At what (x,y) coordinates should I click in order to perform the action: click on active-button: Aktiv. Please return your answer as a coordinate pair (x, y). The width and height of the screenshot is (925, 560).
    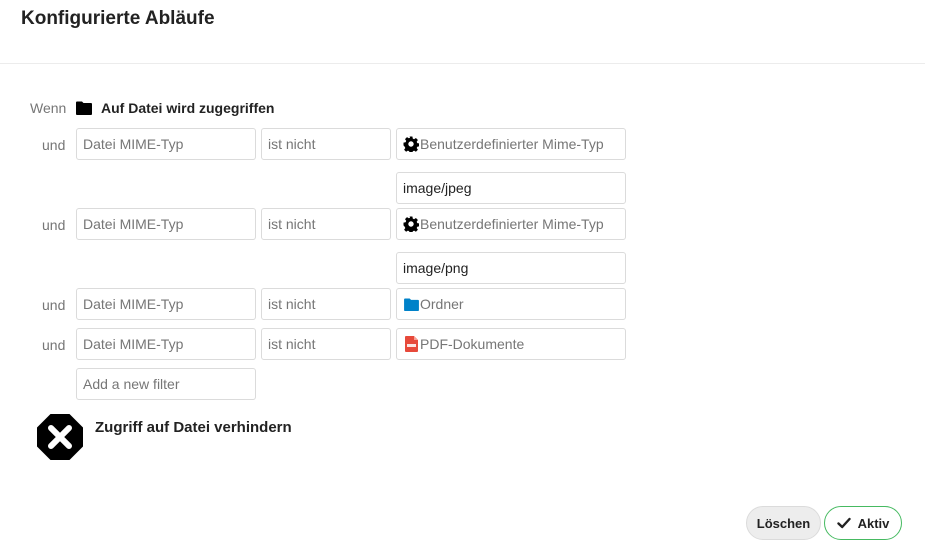
    Looking at the image, I should click on (863, 523).